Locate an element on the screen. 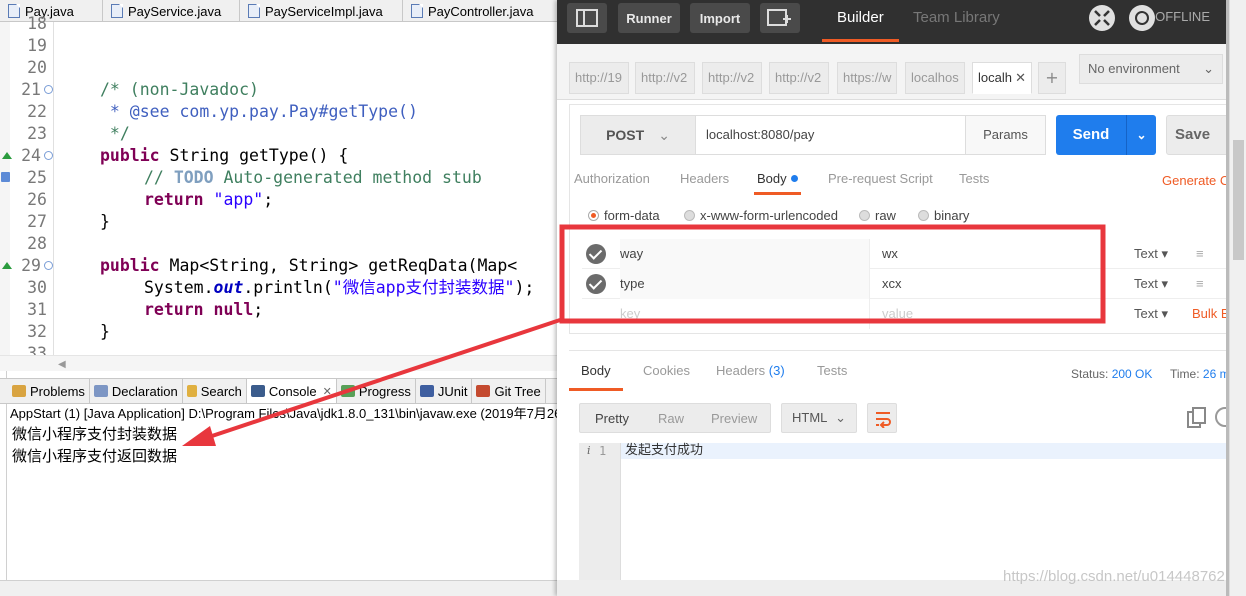 This screenshot has height=596, width=1246. search-icon is located at coordinates (1220, 417).